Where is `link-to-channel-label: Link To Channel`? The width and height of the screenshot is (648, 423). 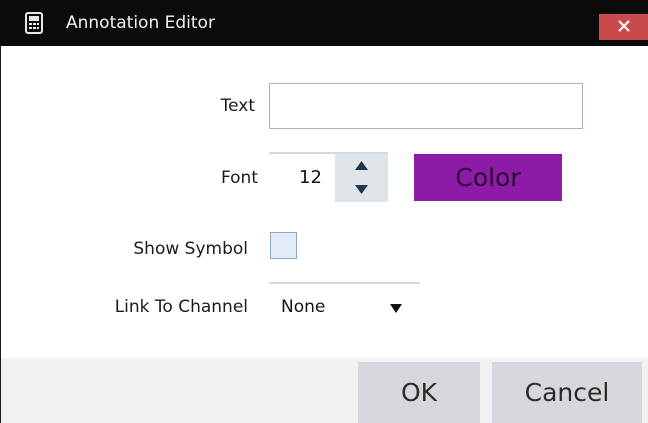 link-to-channel-label: Link To Channel is located at coordinates (181, 307).